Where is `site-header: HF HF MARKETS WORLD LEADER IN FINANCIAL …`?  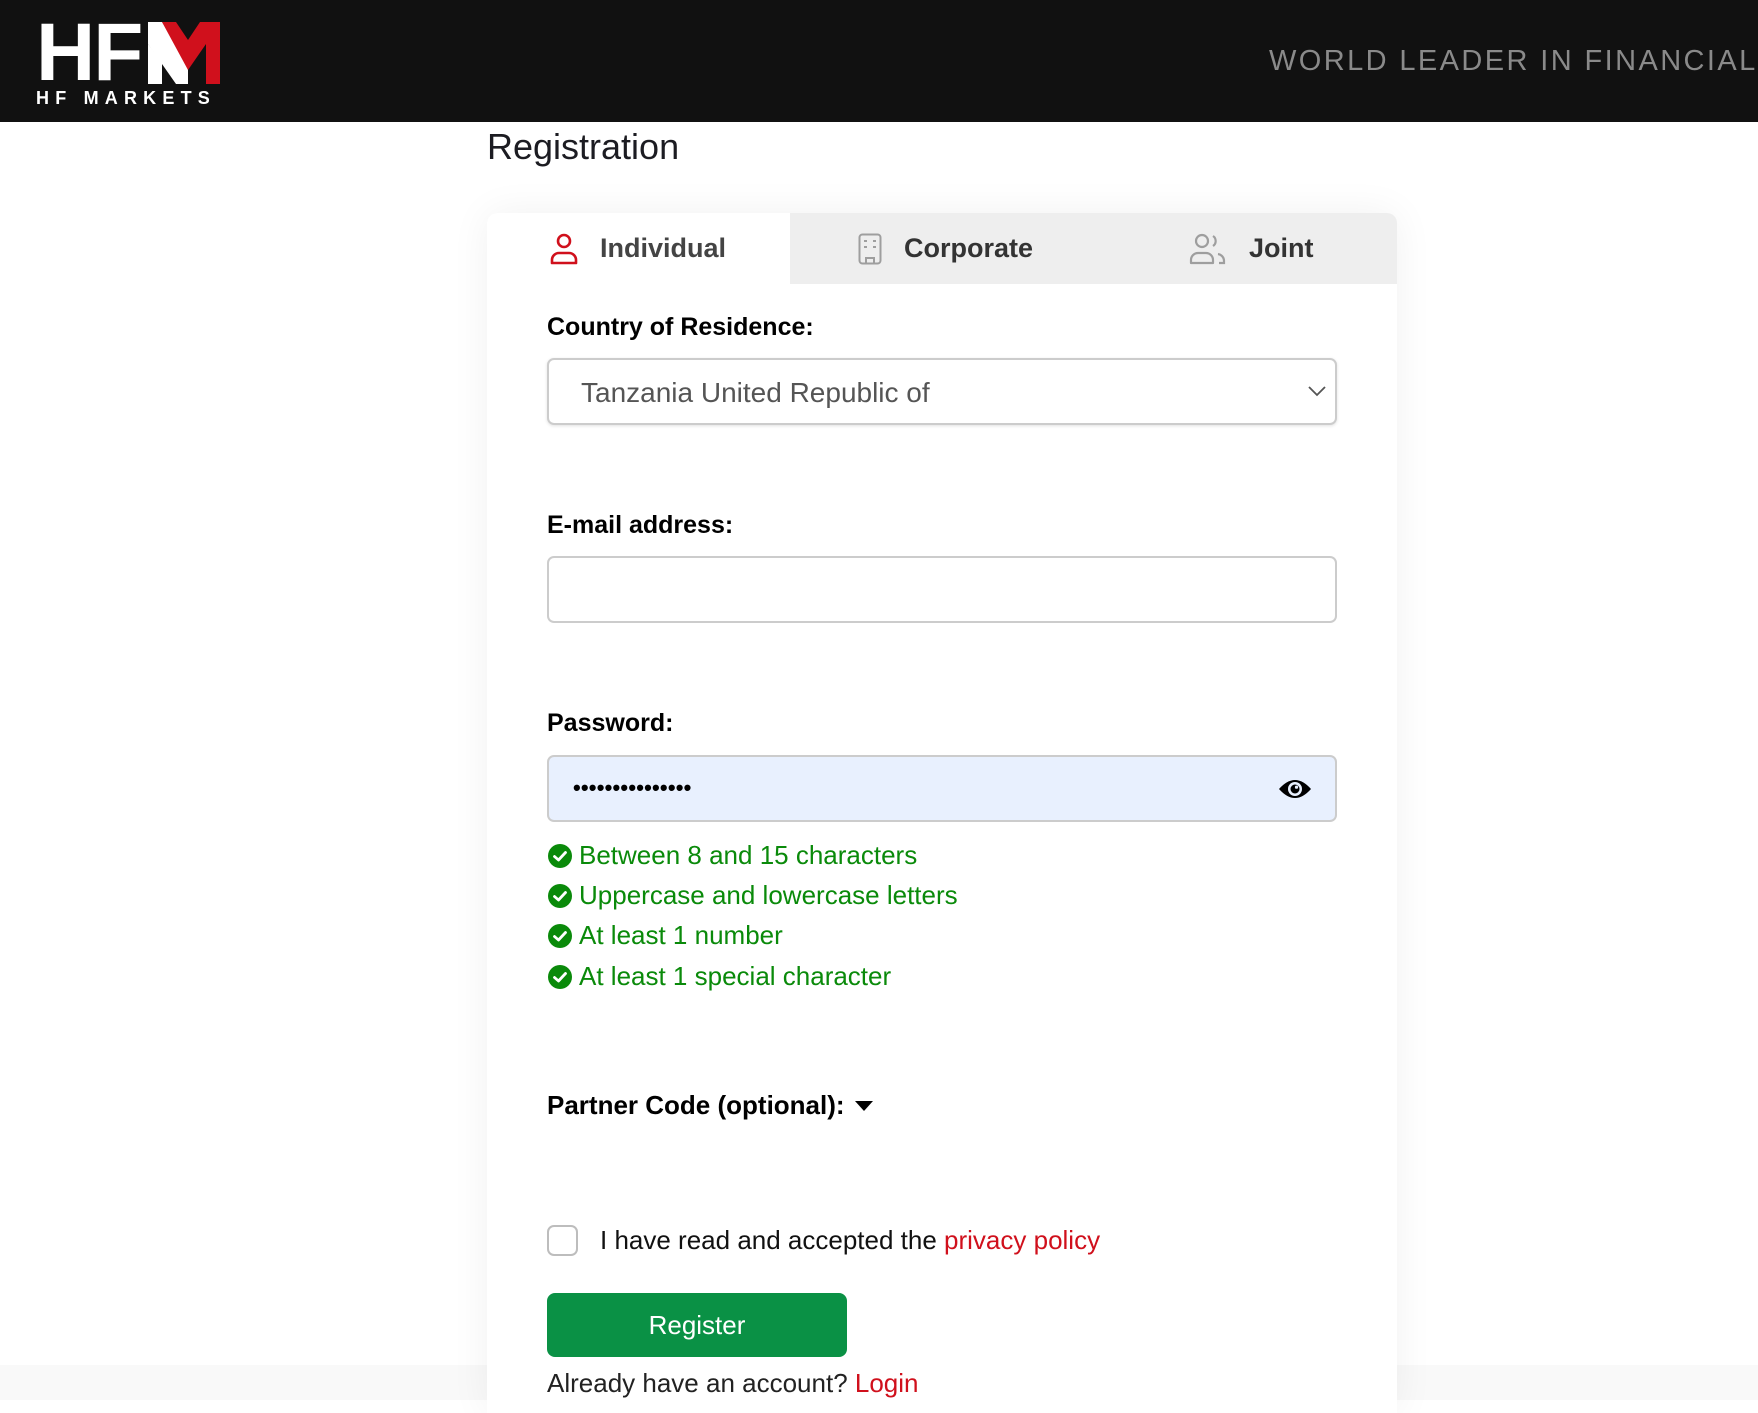 site-header: HF HF MARKETS WORLD LEADER IN FINANCIAL … is located at coordinates (879, 61).